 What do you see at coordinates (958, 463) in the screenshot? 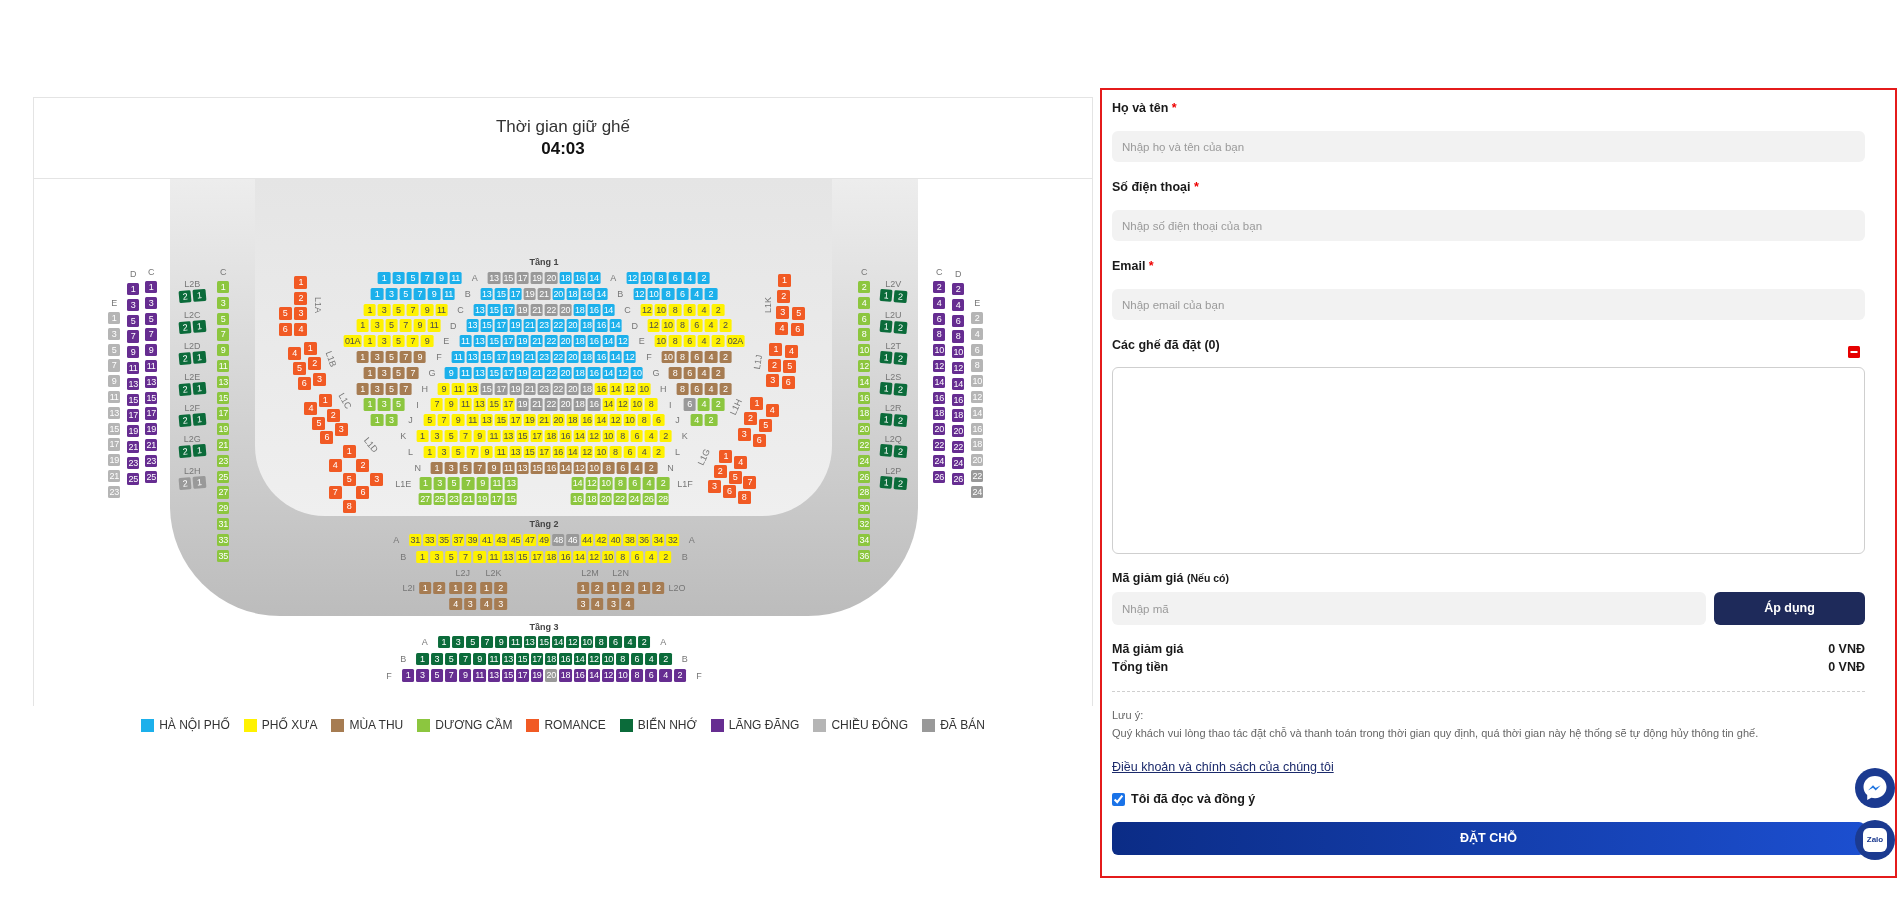
I see `seat: 24` at bounding box center [958, 463].